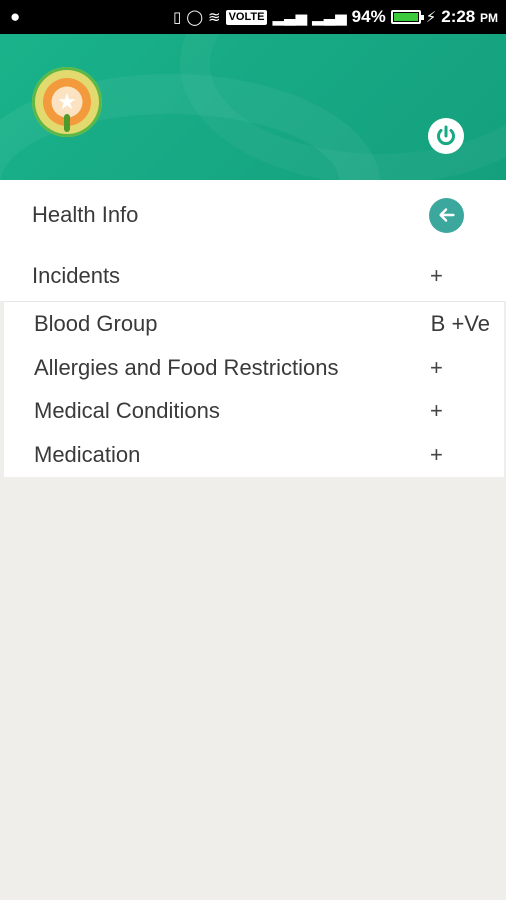  I want to click on android-icon: ●, so click(15, 16).